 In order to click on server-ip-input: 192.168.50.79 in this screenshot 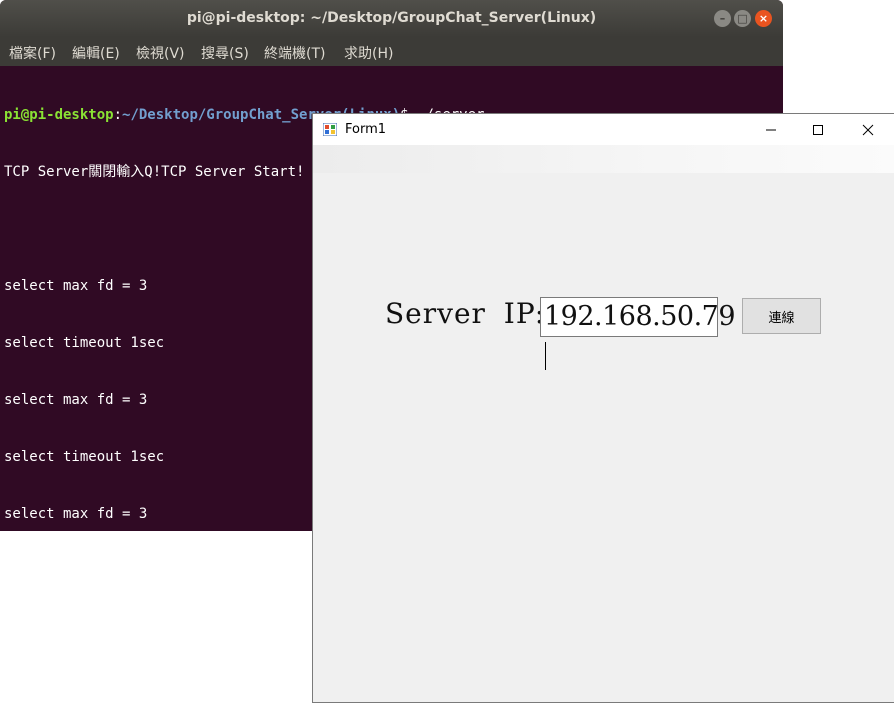, I will do `click(638, 333)`.